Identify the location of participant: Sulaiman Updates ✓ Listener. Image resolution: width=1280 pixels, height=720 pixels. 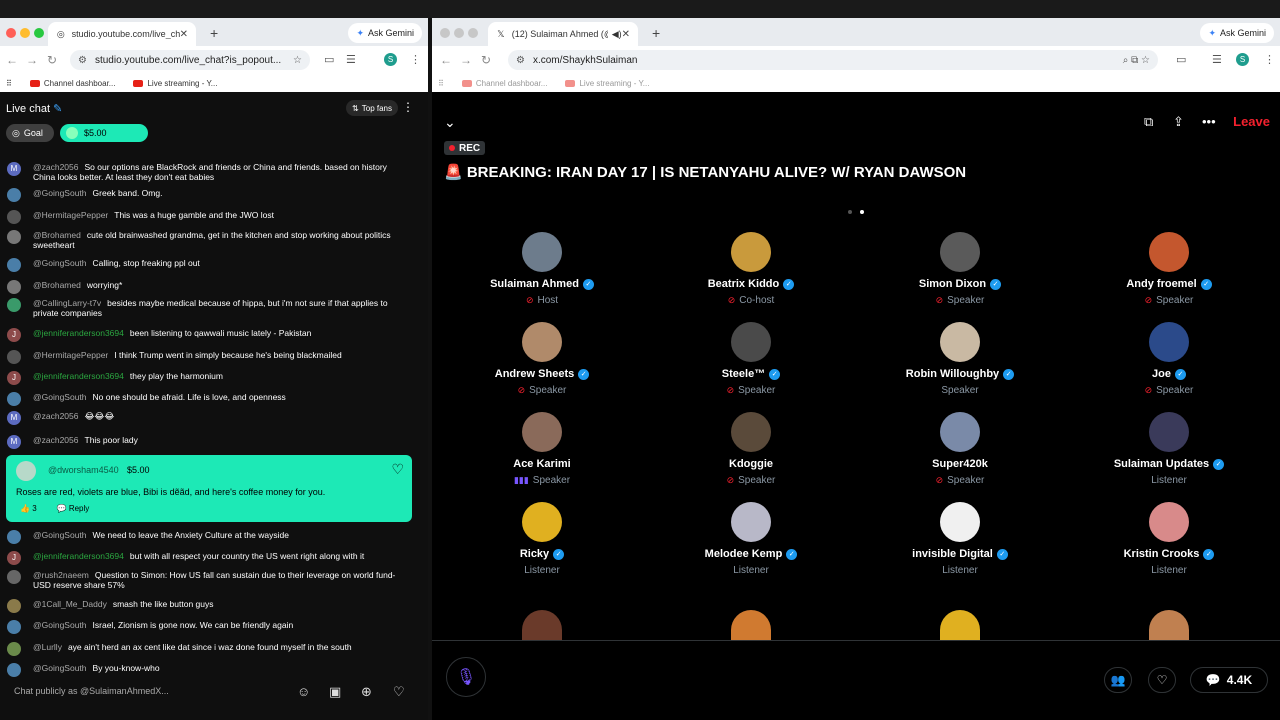
(1169, 452).